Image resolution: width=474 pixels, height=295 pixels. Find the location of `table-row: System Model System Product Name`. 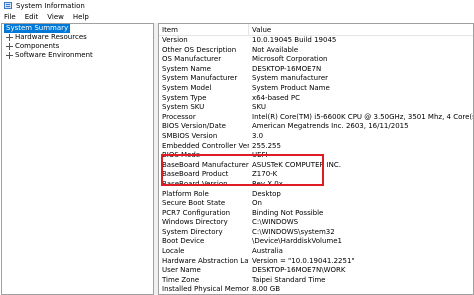

table-row: System Model System Product Name is located at coordinates (316, 89).